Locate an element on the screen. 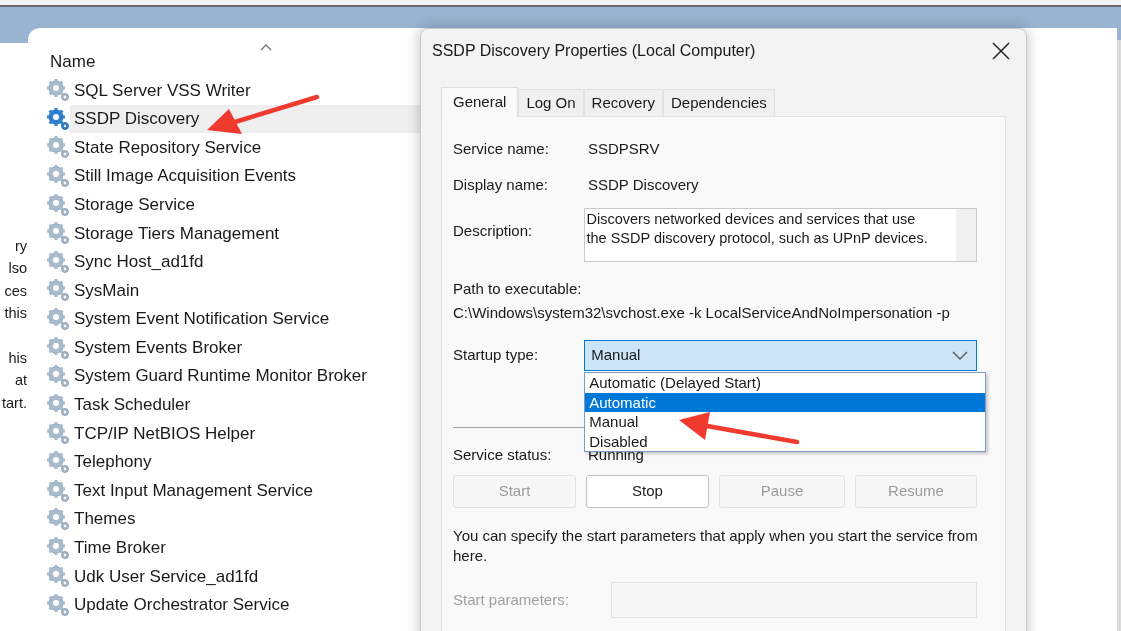 The image size is (1121, 631). column-header: Name is located at coordinates (73, 62).